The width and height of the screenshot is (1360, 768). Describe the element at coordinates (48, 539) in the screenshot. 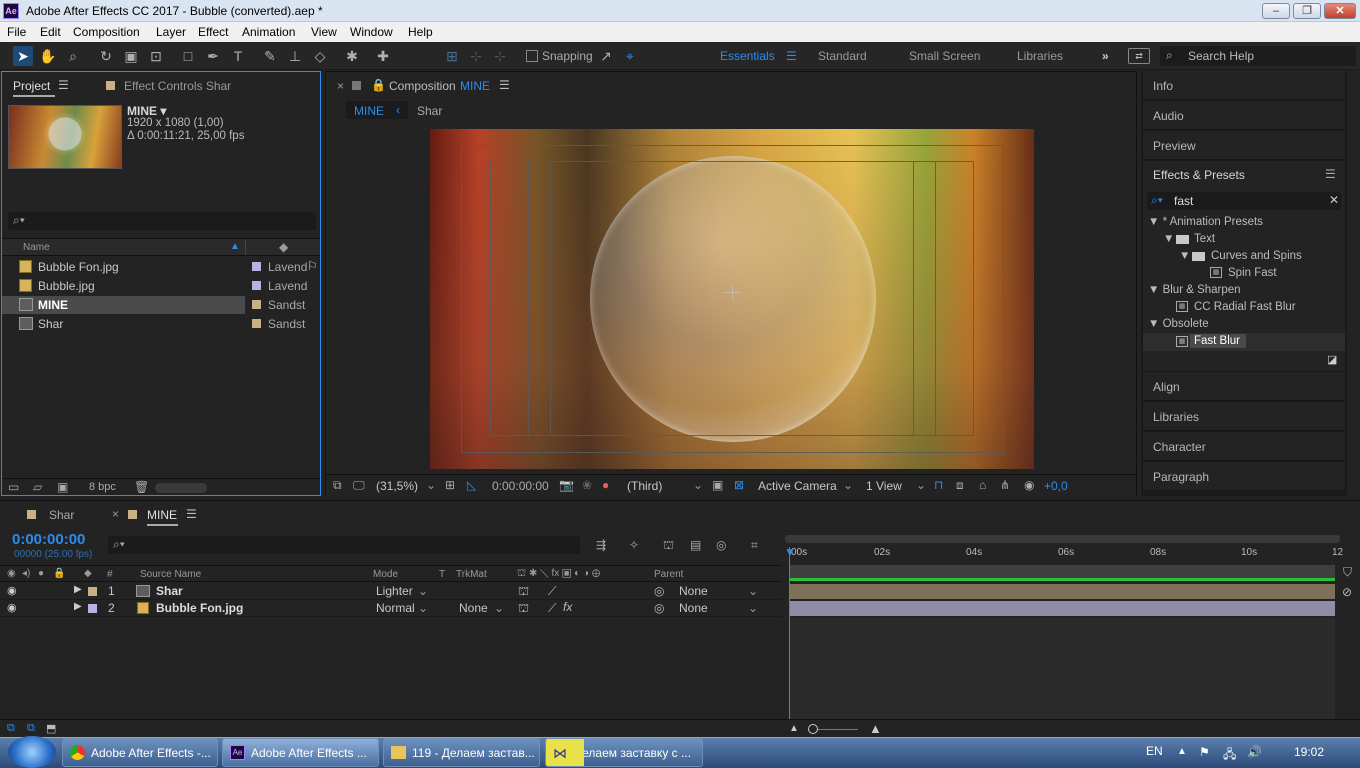

I see `timeline-current-time: 0:00:00:00` at that location.